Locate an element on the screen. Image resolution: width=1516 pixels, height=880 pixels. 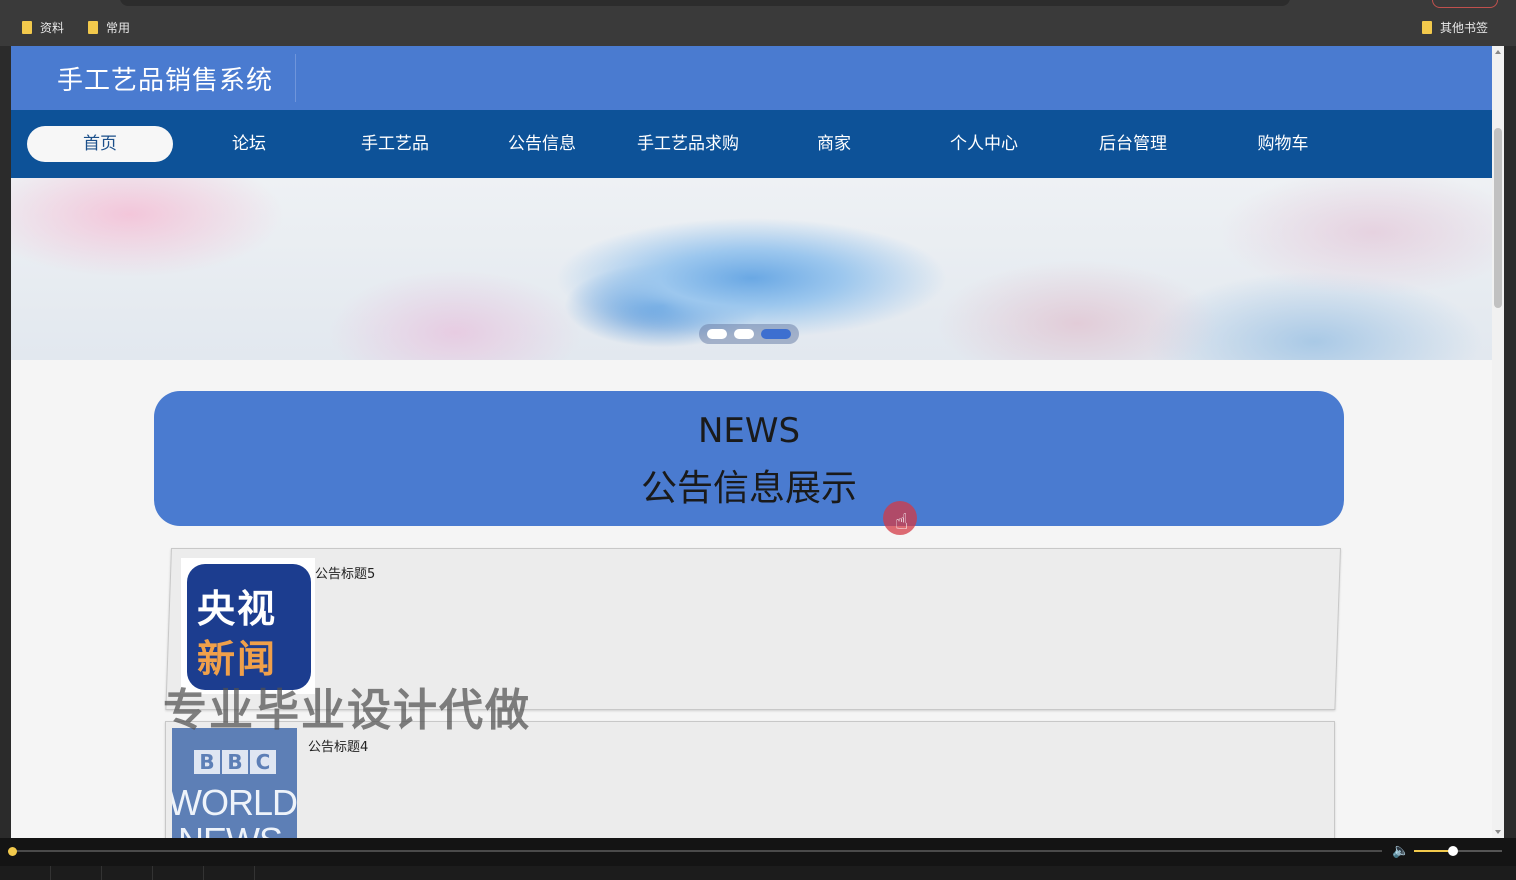
nav-item-home: 首页 is located at coordinates (100, 144).